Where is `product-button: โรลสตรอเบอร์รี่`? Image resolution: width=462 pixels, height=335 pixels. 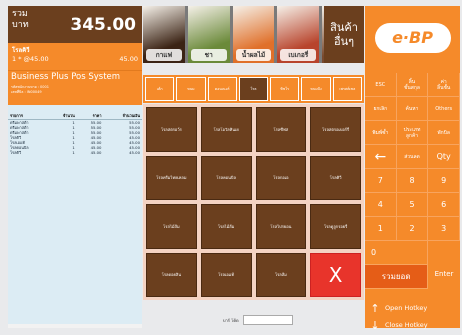
product-button: โรลสตรอเบอร์รี่ is located at coordinates (335, 129).